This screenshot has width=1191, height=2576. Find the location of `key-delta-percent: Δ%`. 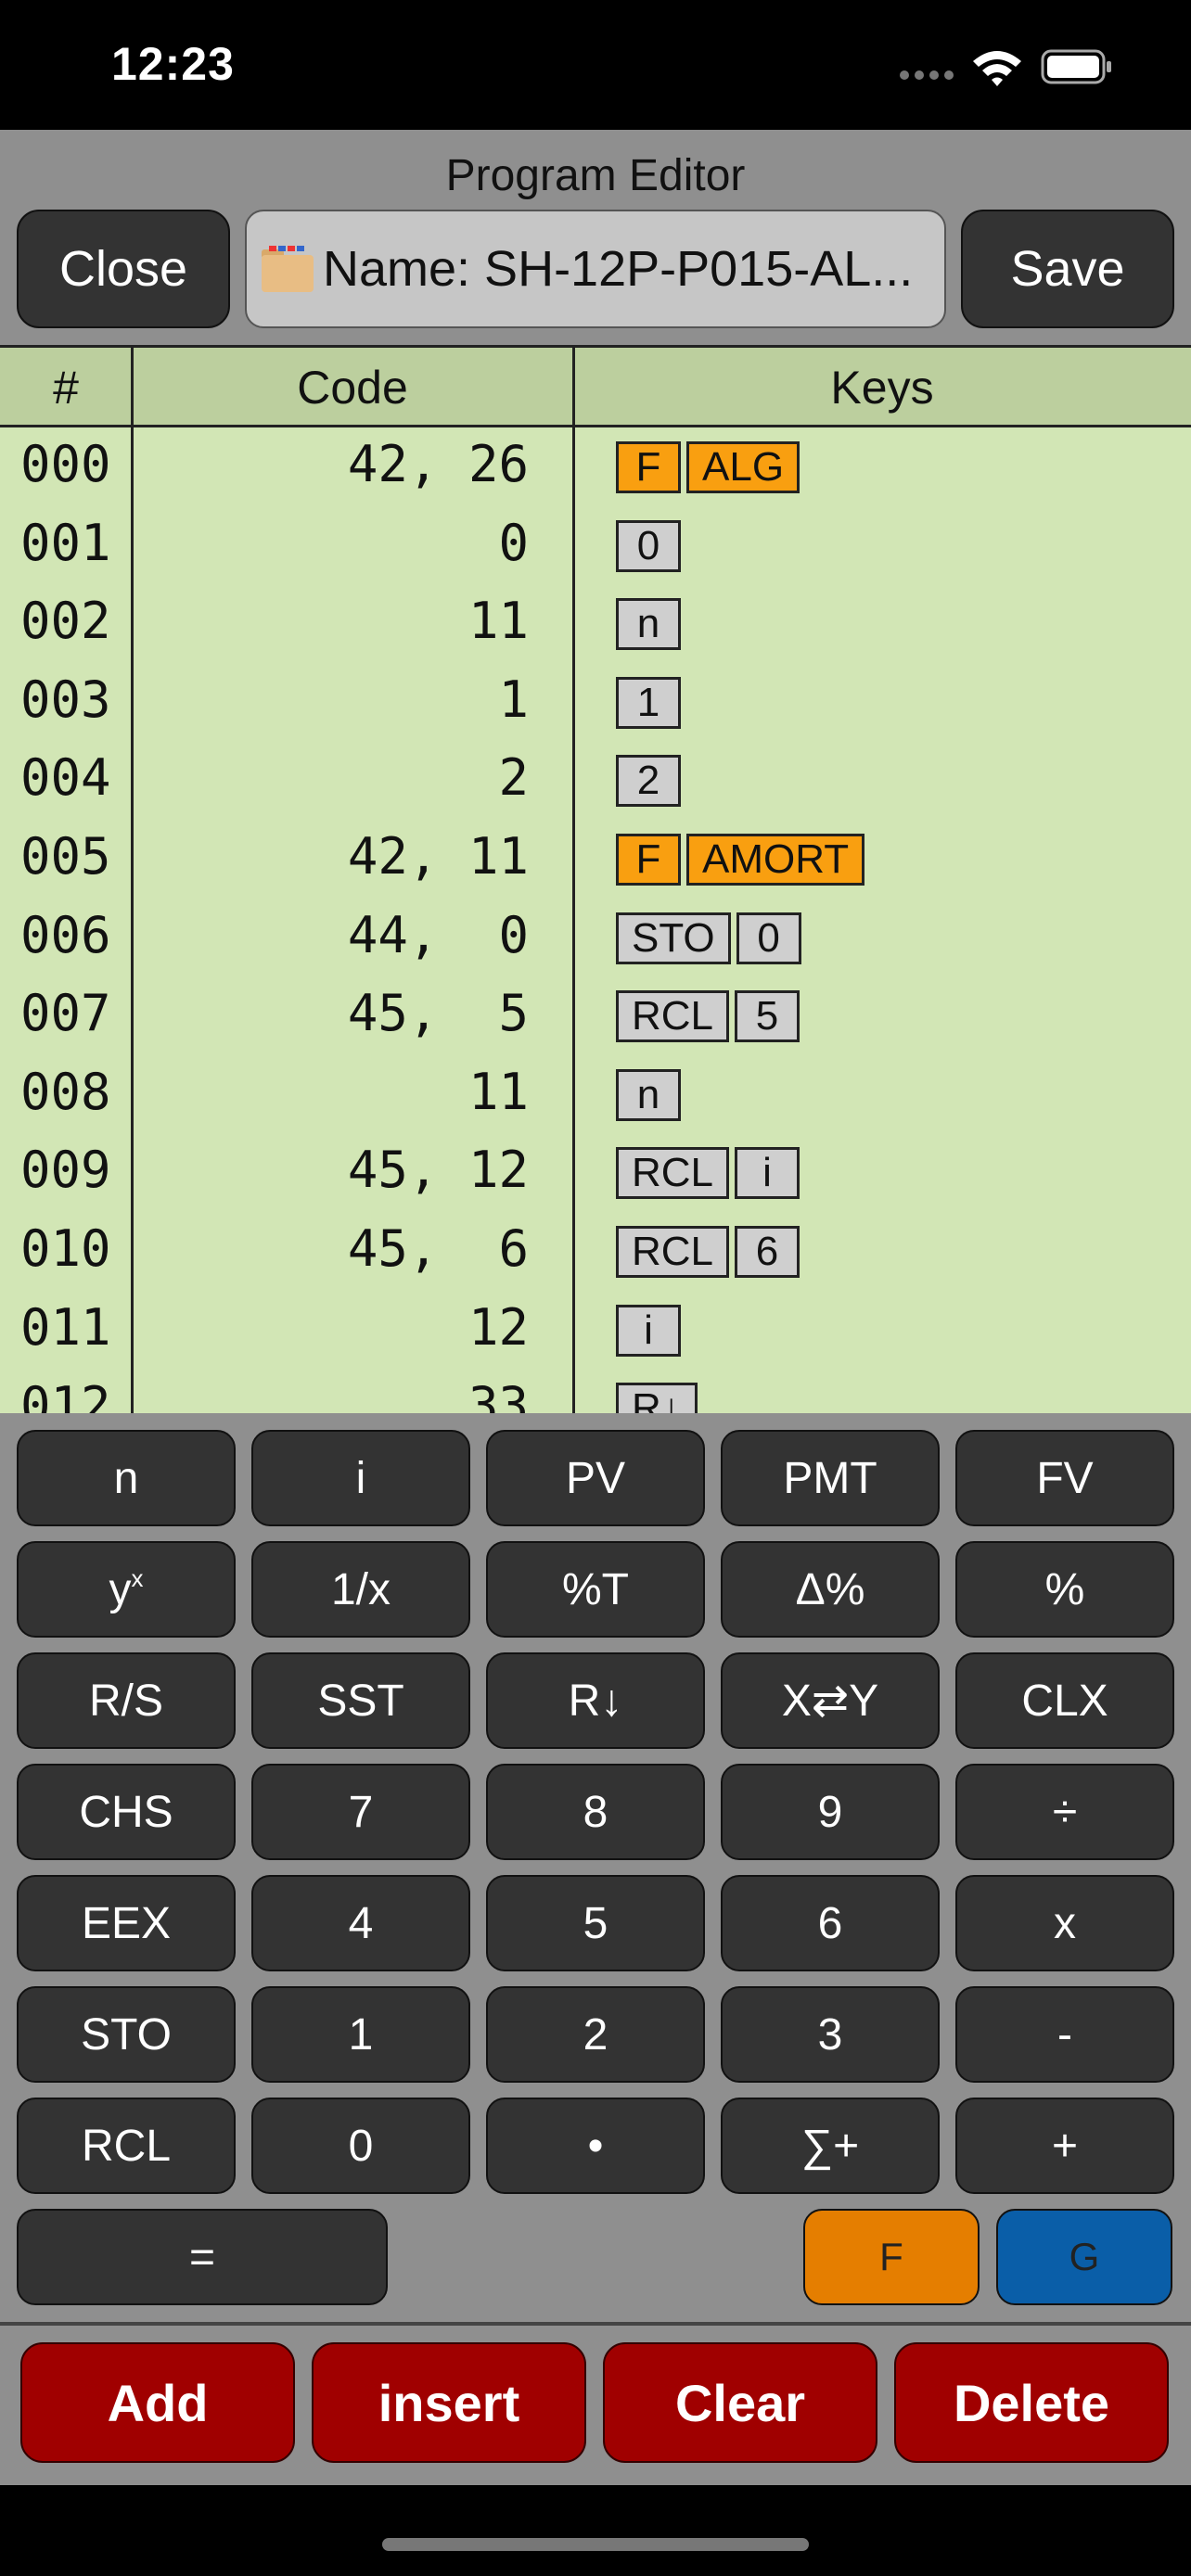

key-delta-percent: Δ% is located at coordinates (830, 1589).